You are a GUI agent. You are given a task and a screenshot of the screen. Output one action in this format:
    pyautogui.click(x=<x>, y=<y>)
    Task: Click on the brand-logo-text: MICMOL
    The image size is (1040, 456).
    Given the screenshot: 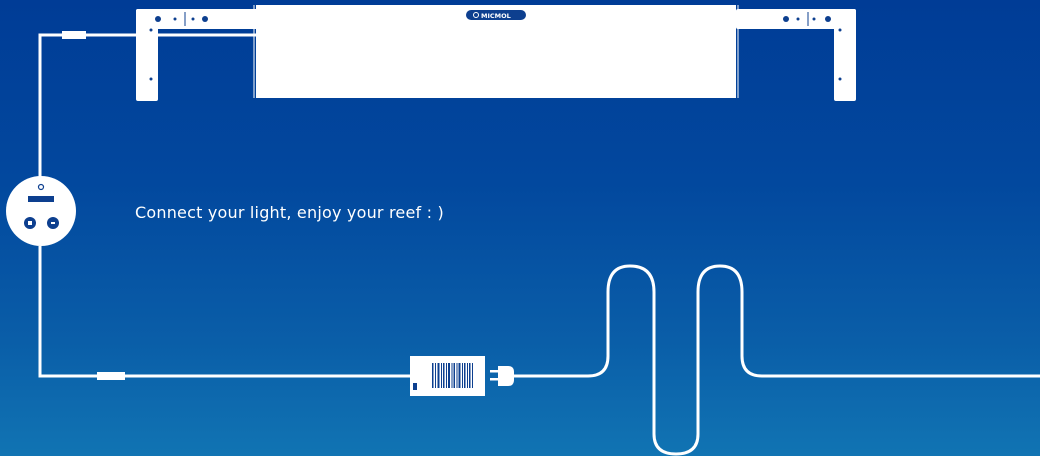 What is the action you would take?
    pyautogui.click(x=496, y=16)
    